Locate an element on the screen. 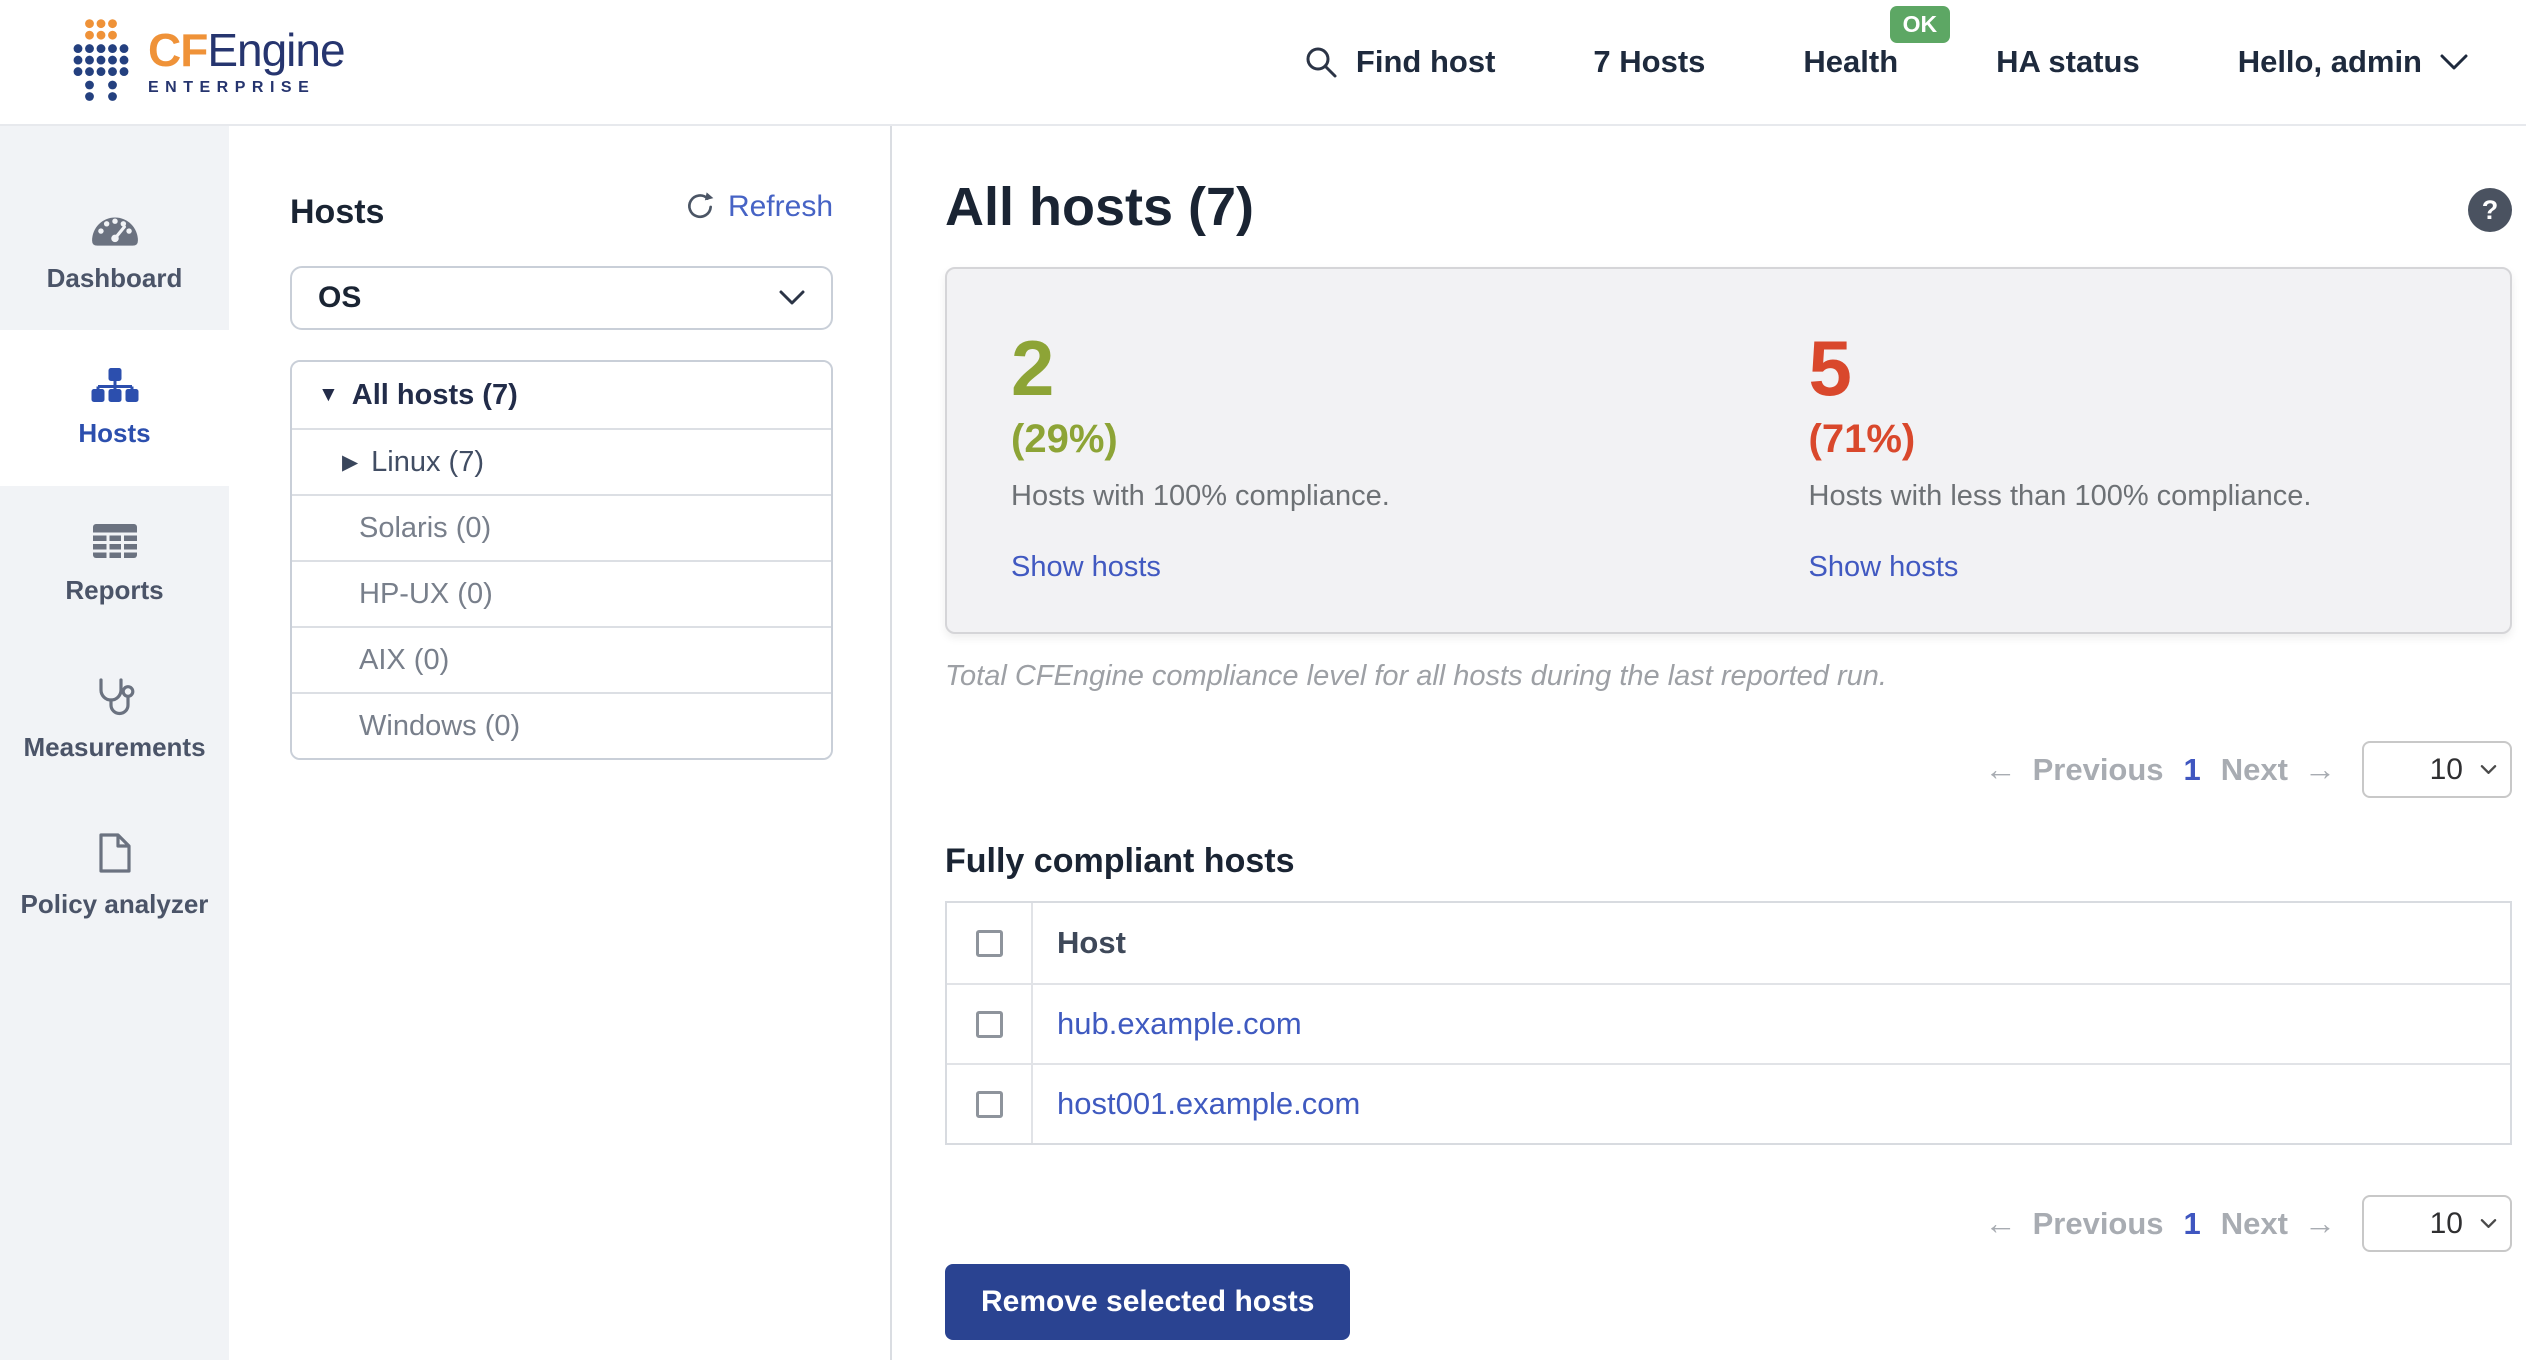 This screenshot has width=2526, height=1360. sidebar-item-reports: Reports is located at coordinates (114, 564).